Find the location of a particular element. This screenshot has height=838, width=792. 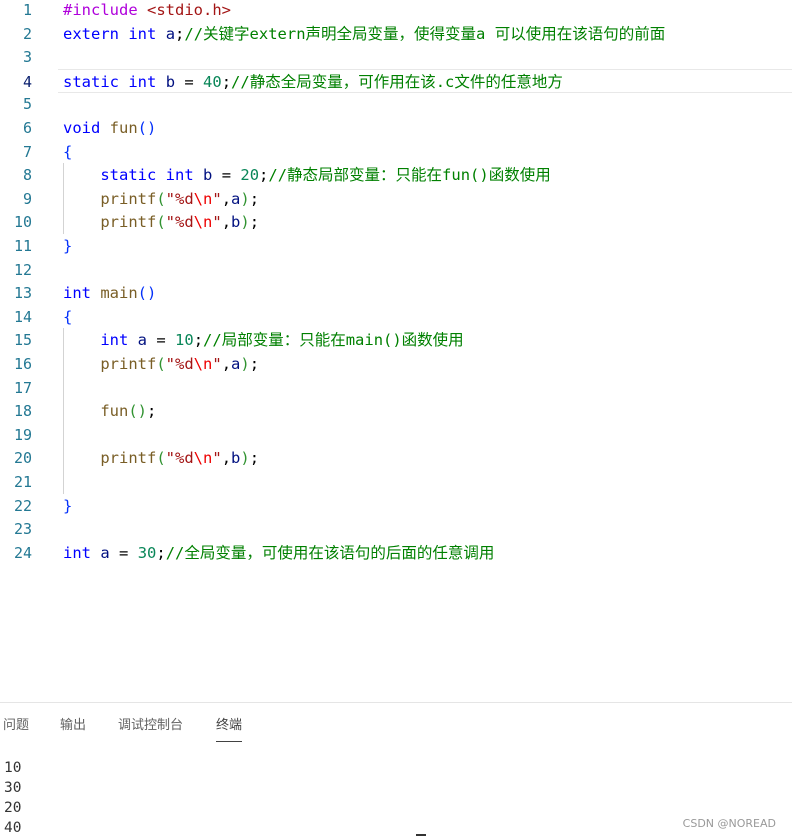

line-number: 2 is located at coordinates (27, 33).